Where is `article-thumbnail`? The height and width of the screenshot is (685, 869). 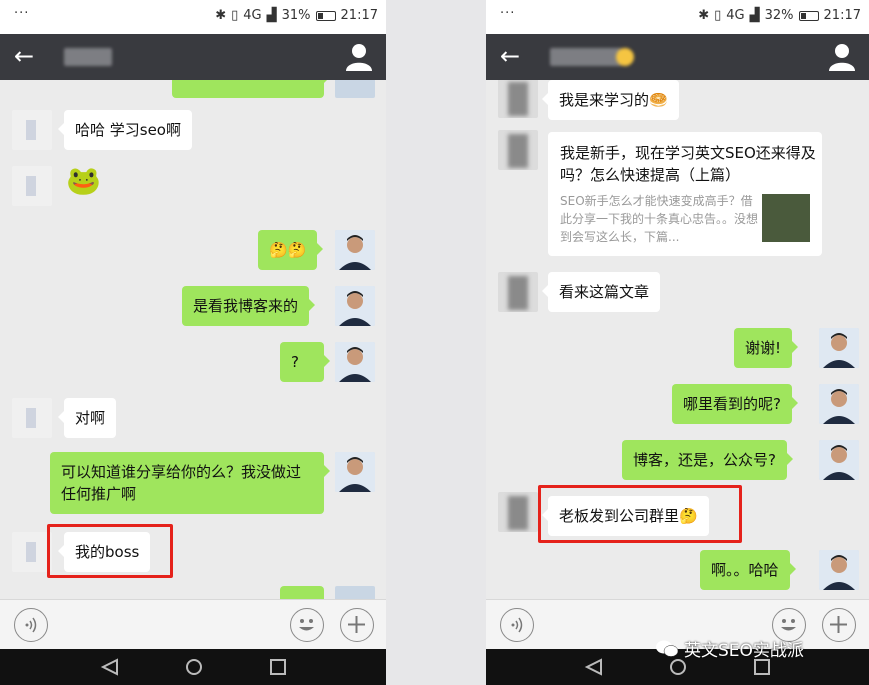
article-thumbnail is located at coordinates (786, 218).